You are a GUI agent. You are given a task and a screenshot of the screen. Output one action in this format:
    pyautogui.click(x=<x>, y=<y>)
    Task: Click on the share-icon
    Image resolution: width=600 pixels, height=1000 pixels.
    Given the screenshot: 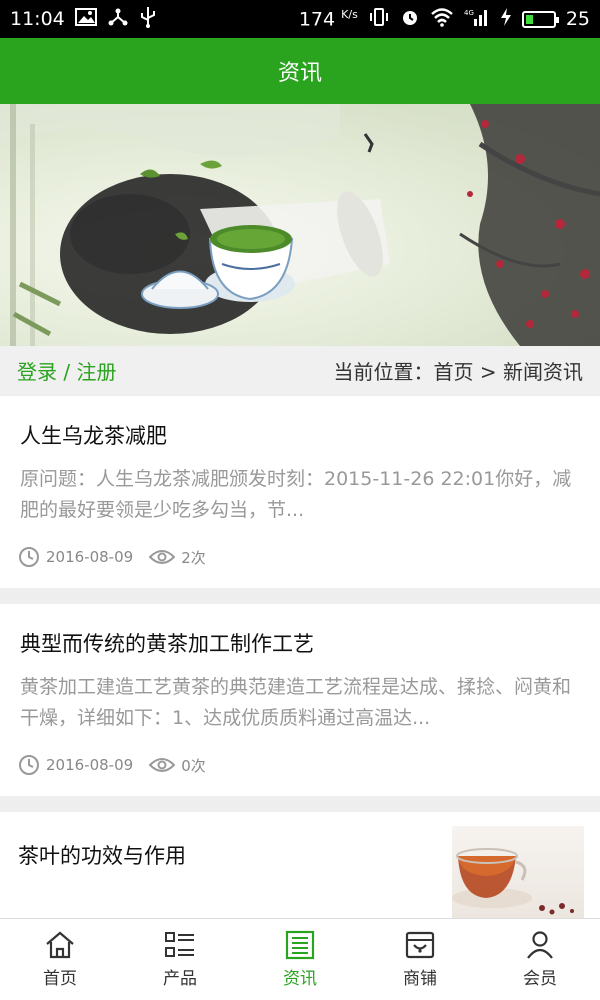 What is the action you would take?
    pyautogui.click(x=118, y=19)
    